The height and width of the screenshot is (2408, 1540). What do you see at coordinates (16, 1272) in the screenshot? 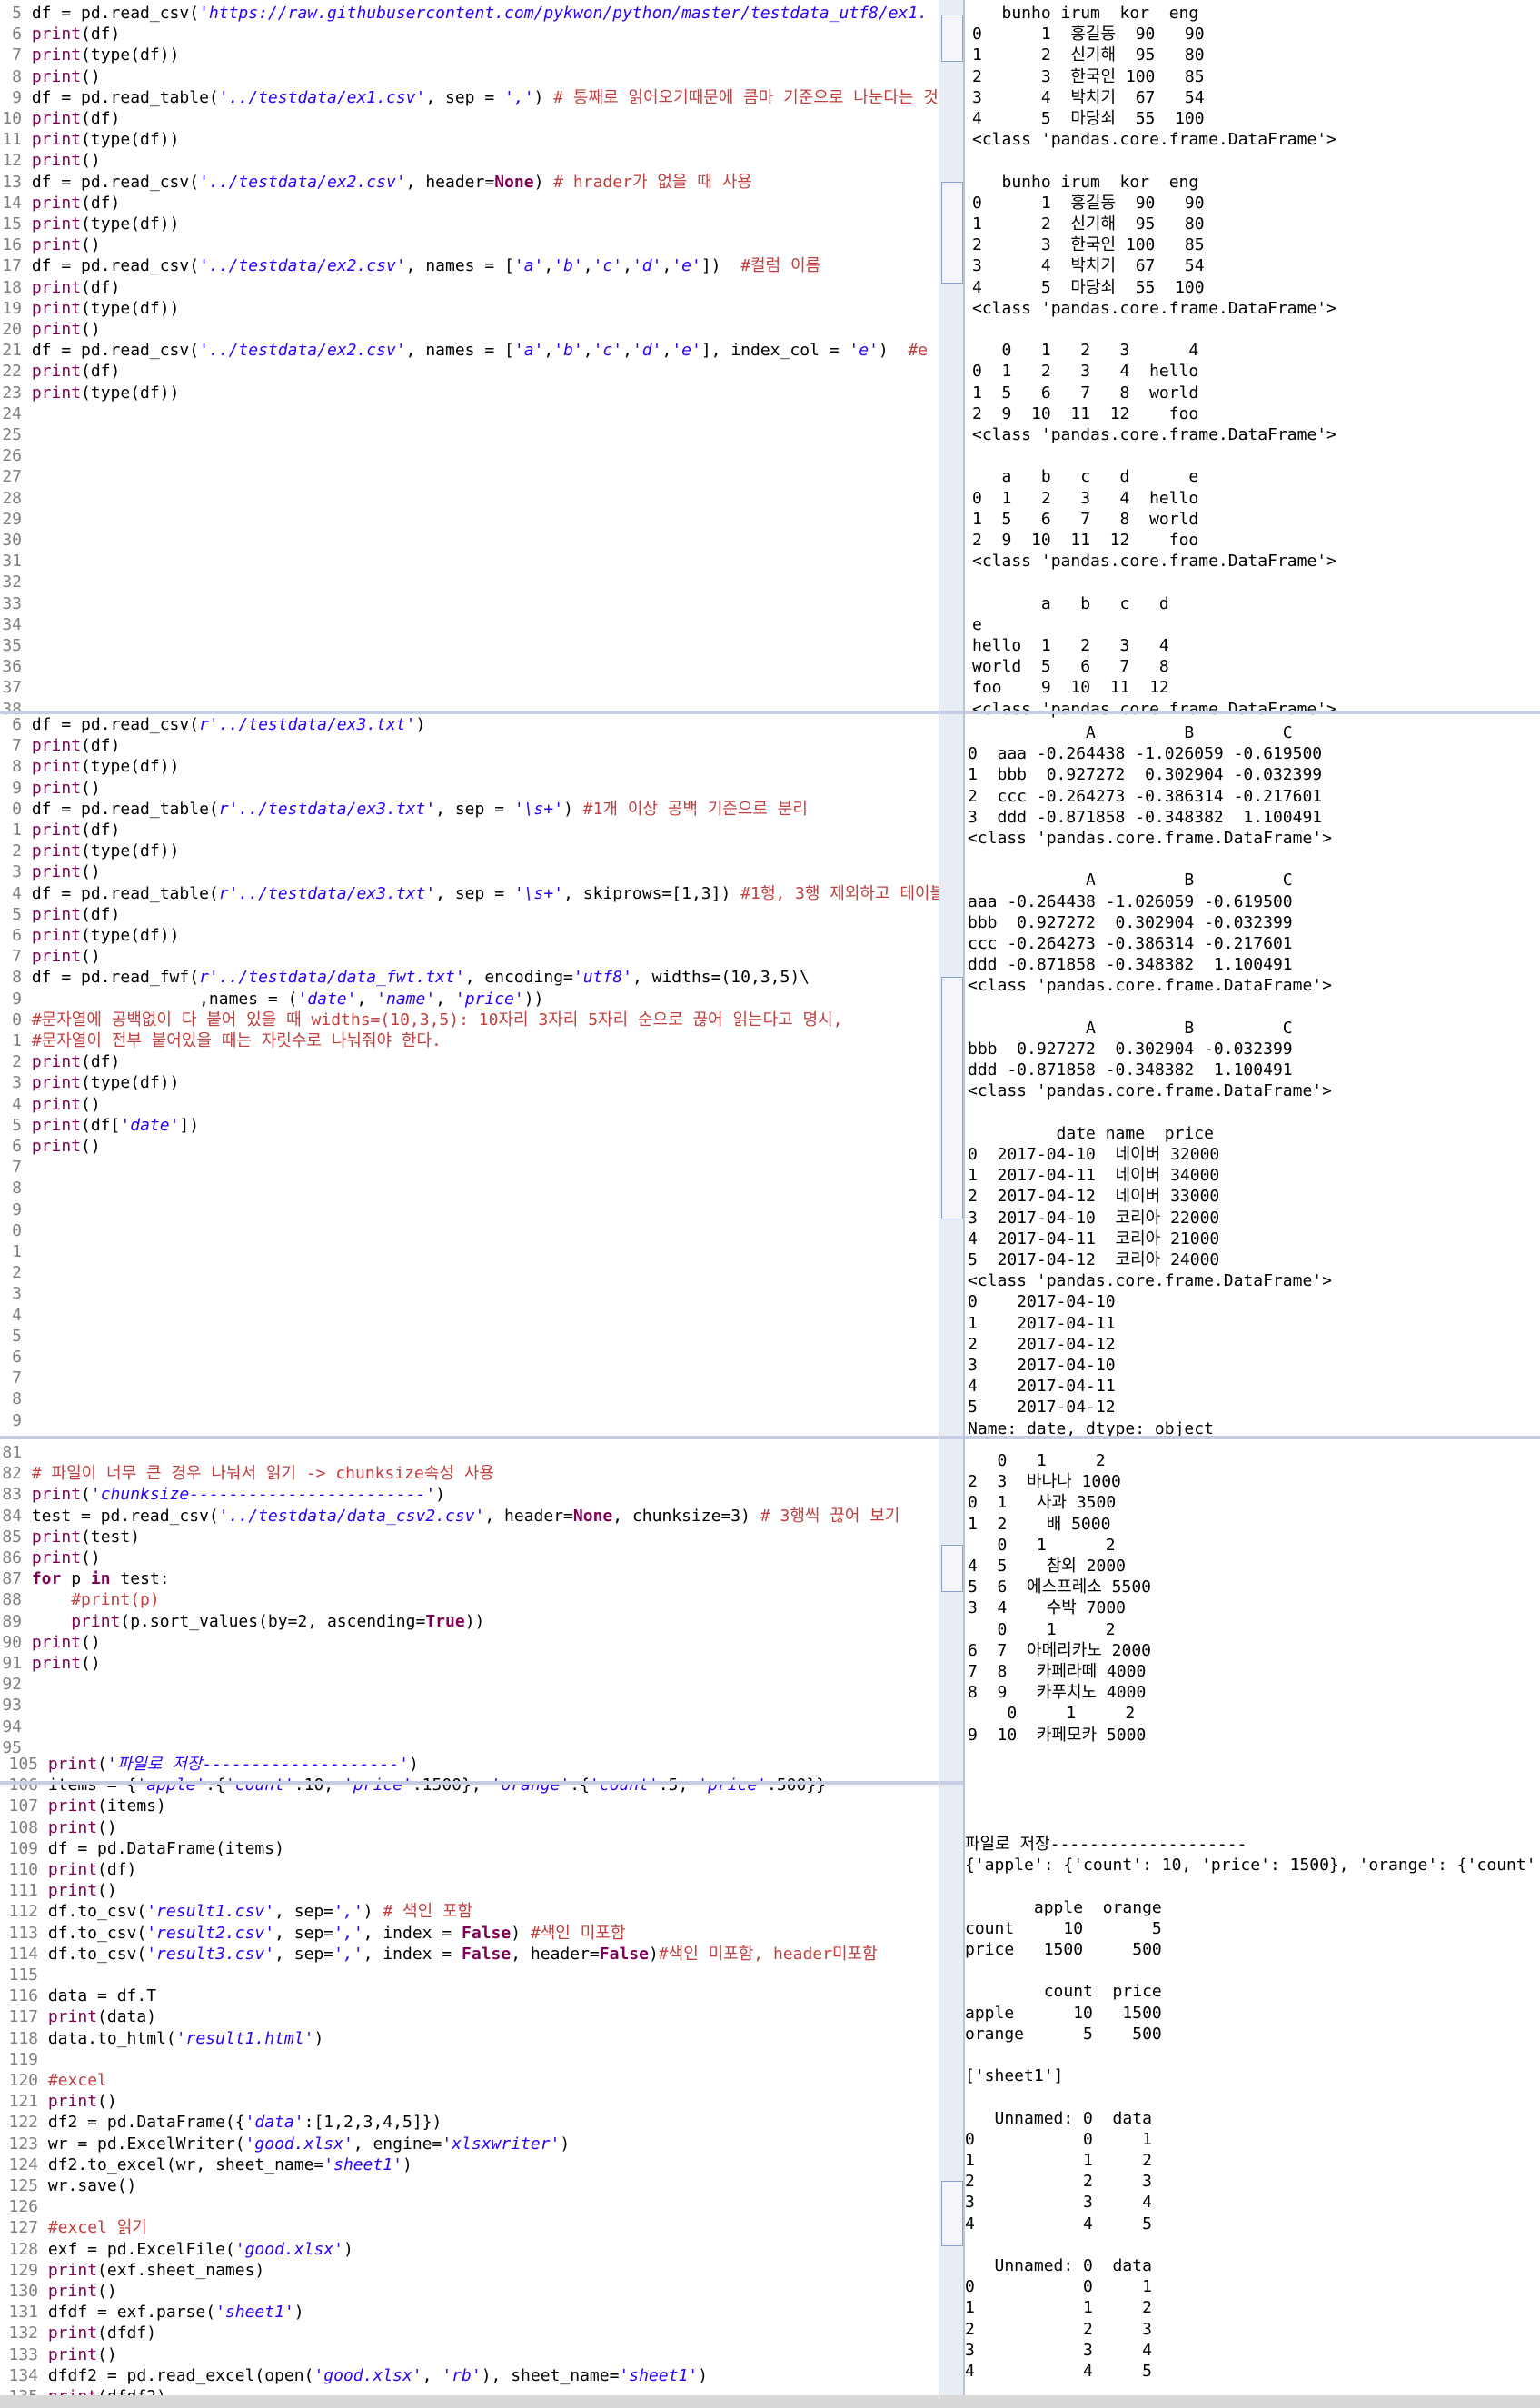
I see `code-line: 2` at bounding box center [16, 1272].